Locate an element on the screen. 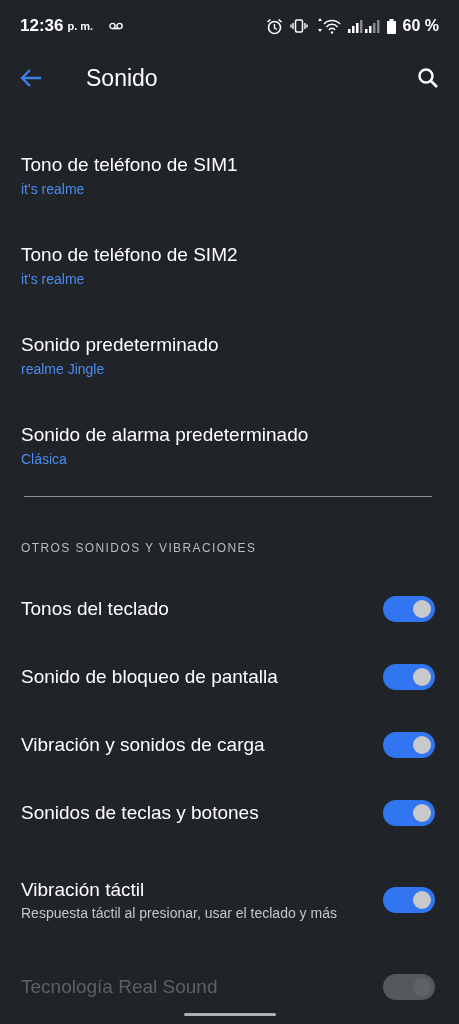 Image resolution: width=459 pixels, height=1024 pixels. setting-title: Sonido de bloqueo de pantalla is located at coordinates (150, 677).